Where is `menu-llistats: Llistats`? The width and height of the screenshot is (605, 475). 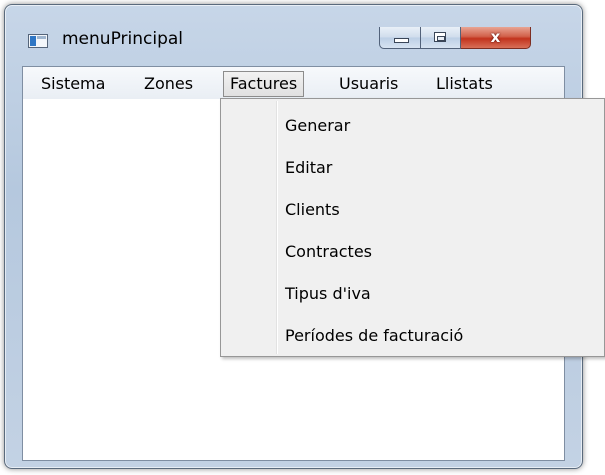 menu-llistats: Llistats is located at coordinates (464, 84).